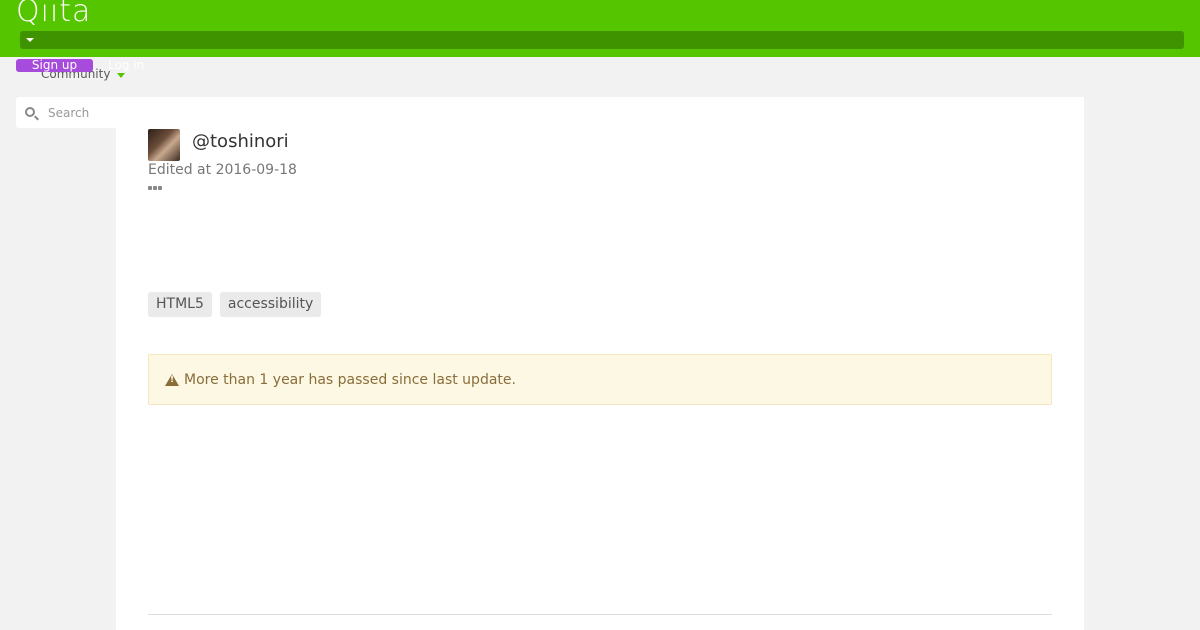 This screenshot has height=630, width=1200. I want to click on avatar, so click(164, 145).